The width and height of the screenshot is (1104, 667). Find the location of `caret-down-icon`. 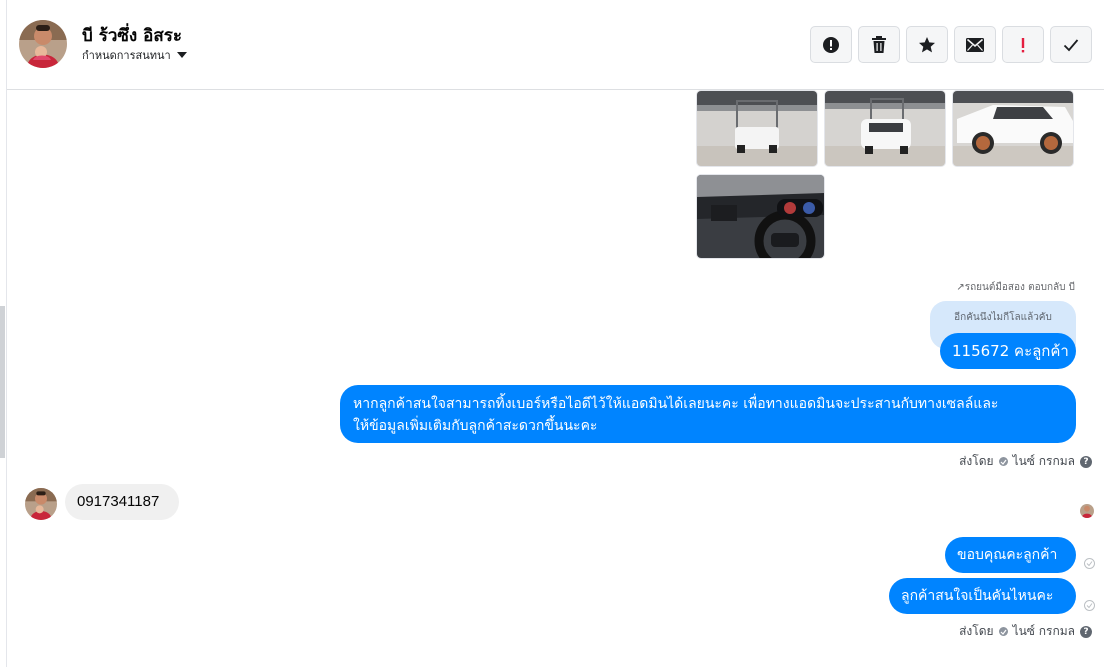

caret-down-icon is located at coordinates (181, 55).